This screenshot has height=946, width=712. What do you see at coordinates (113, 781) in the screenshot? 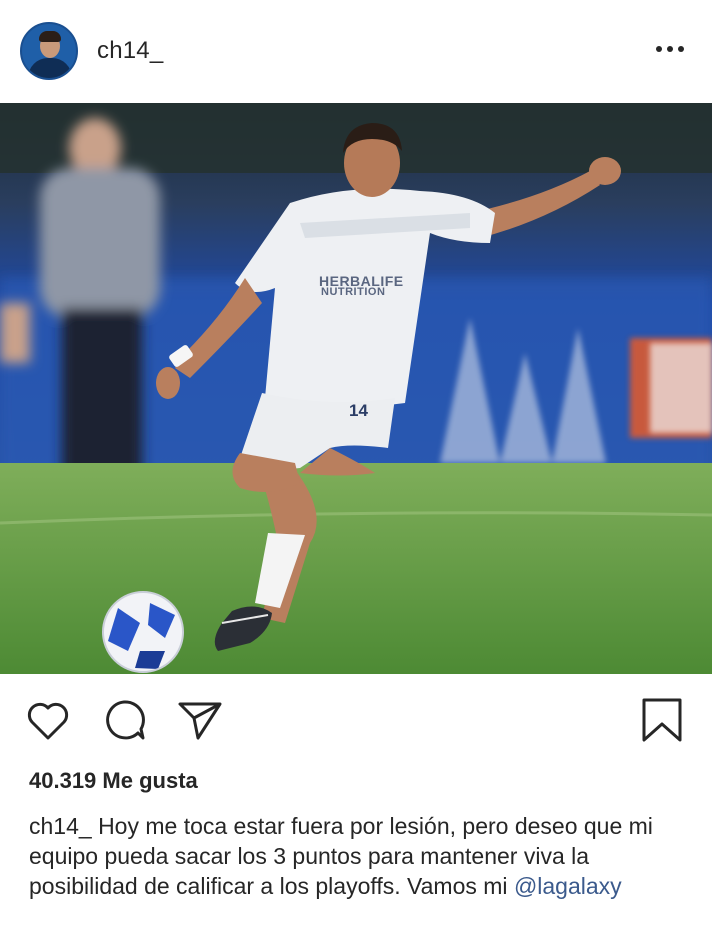
I see `likes-count: 40.319 Me gusta` at bounding box center [113, 781].